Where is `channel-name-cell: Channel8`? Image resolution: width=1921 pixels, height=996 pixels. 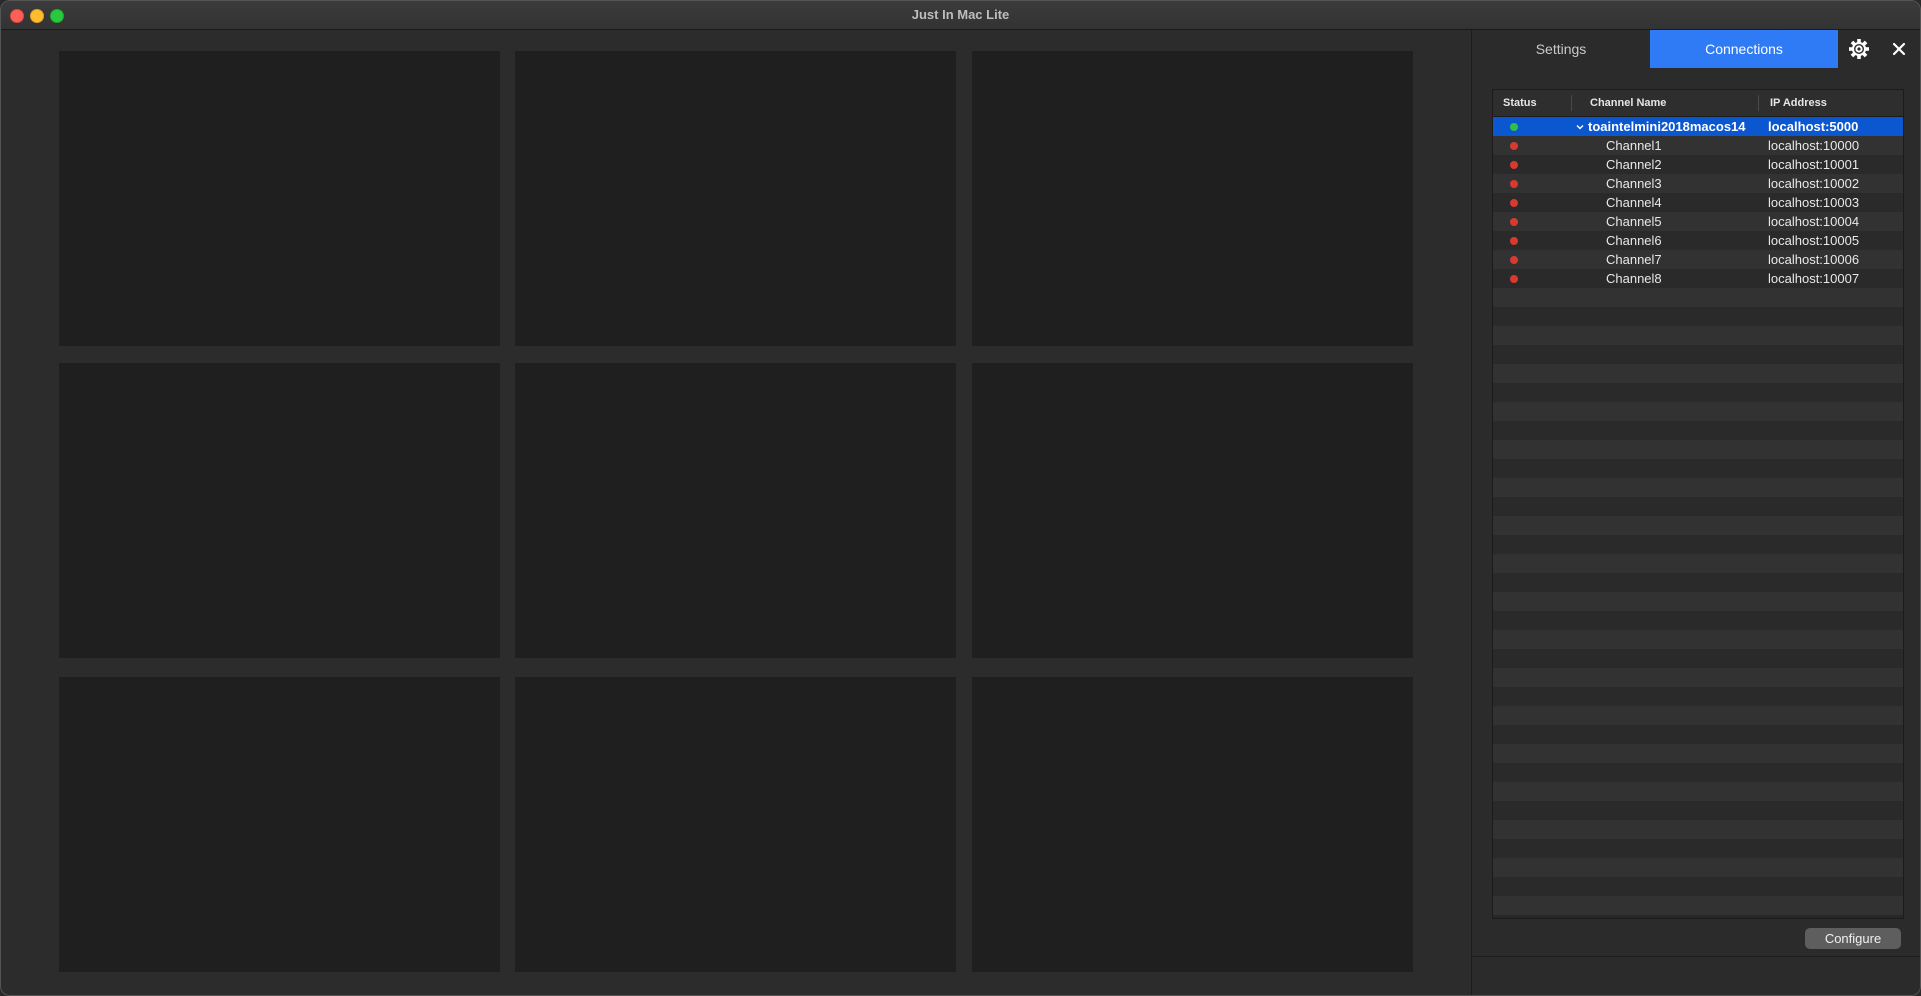 channel-name-cell: Channel8 is located at coordinates (1634, 278).